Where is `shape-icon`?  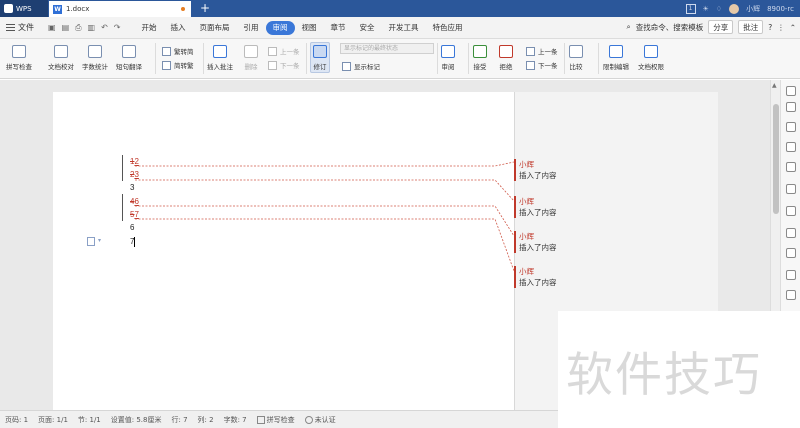
shape-icon is located at coordinates (791, 147).